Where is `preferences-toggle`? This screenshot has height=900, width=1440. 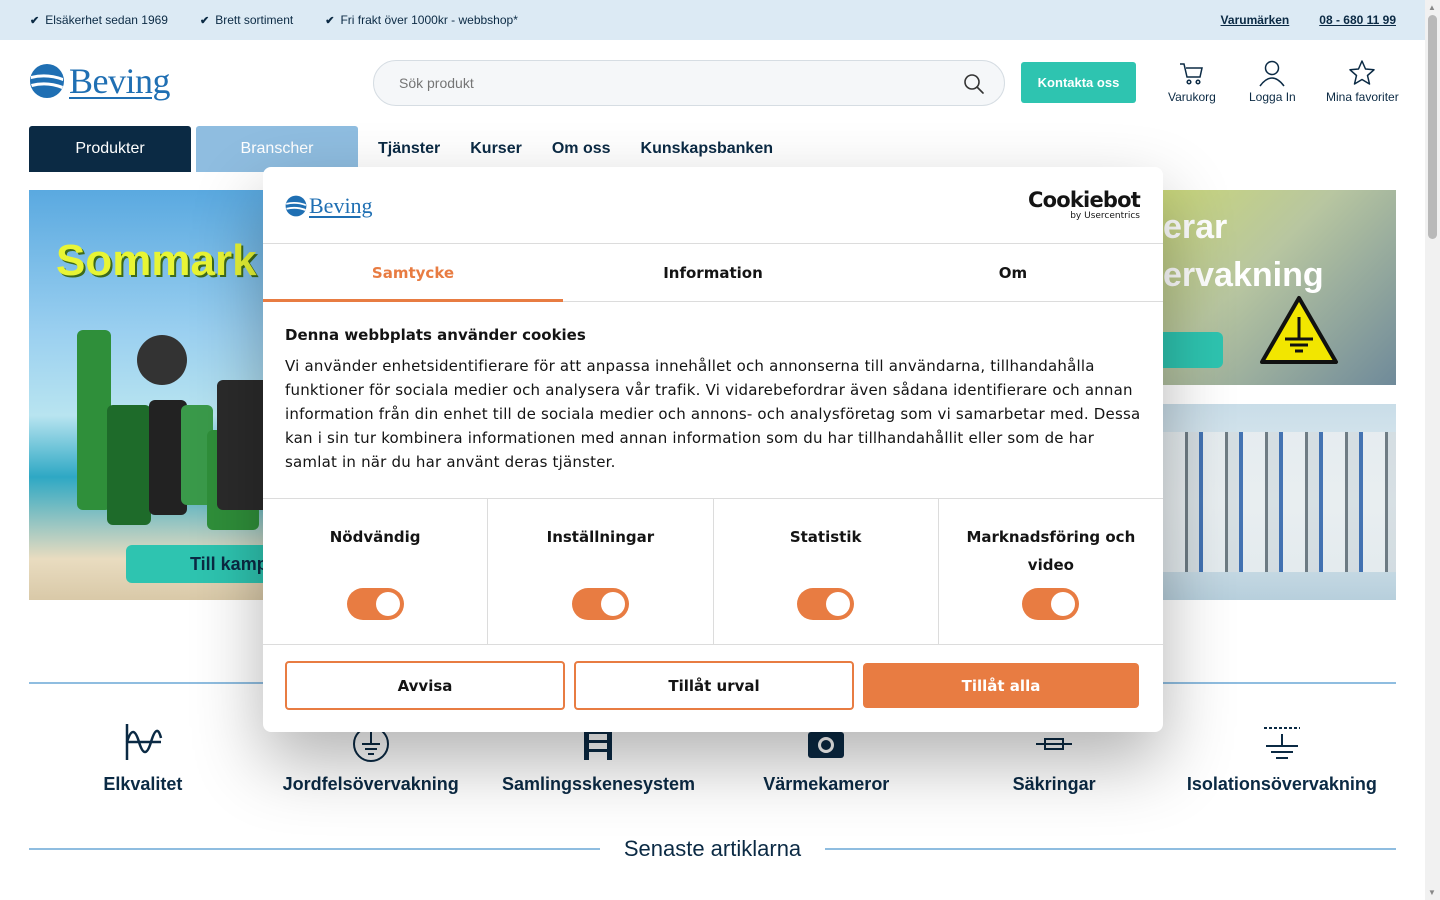 preferences-toggle is located at coordinates (600, 604).